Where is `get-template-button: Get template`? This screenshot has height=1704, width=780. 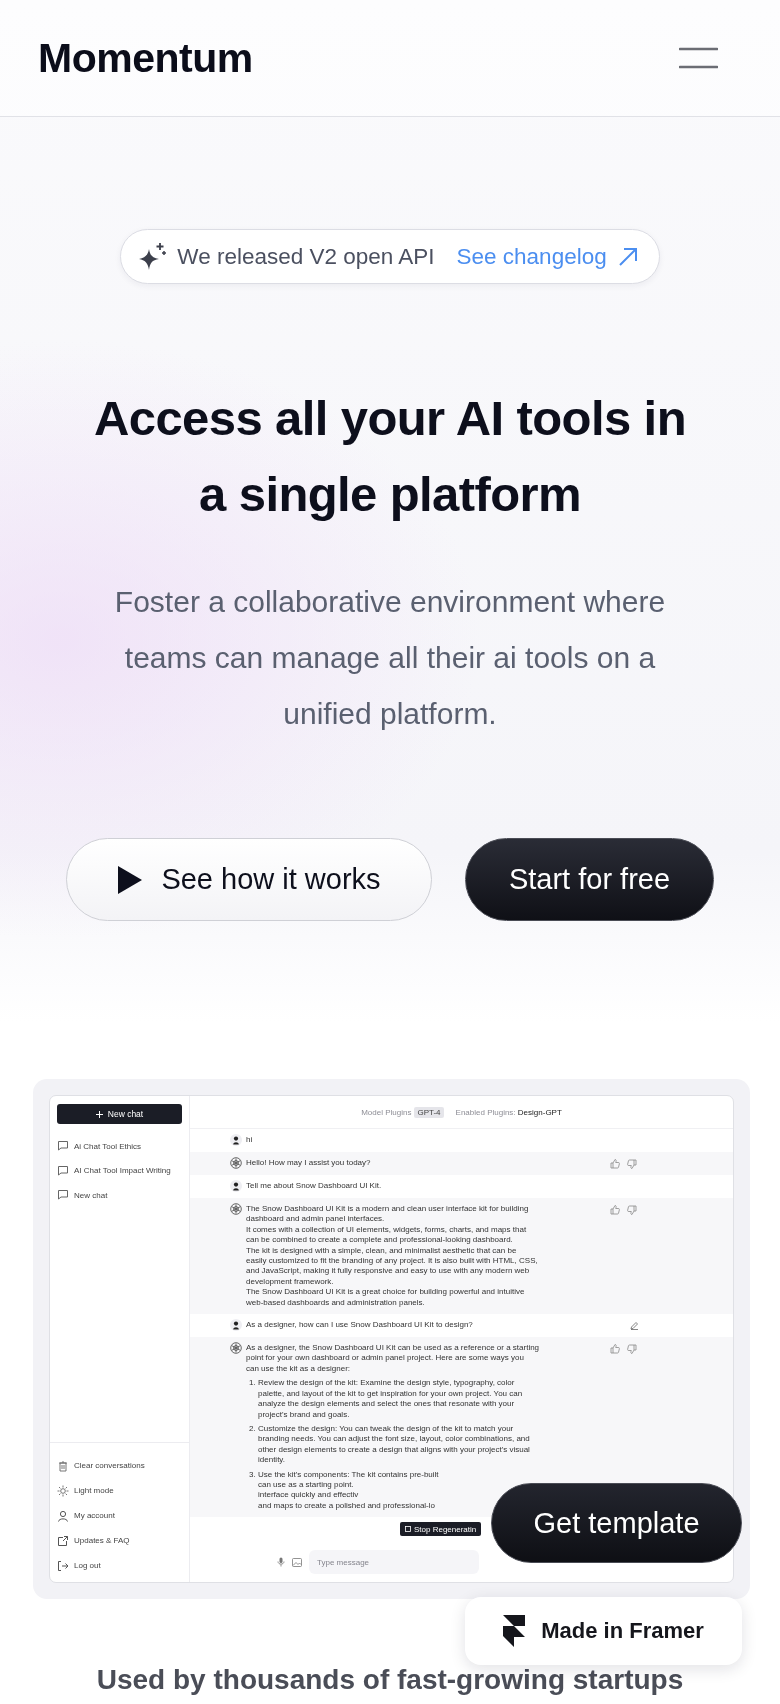 get-template-button: Get template is located at coordinates (616, 1523).